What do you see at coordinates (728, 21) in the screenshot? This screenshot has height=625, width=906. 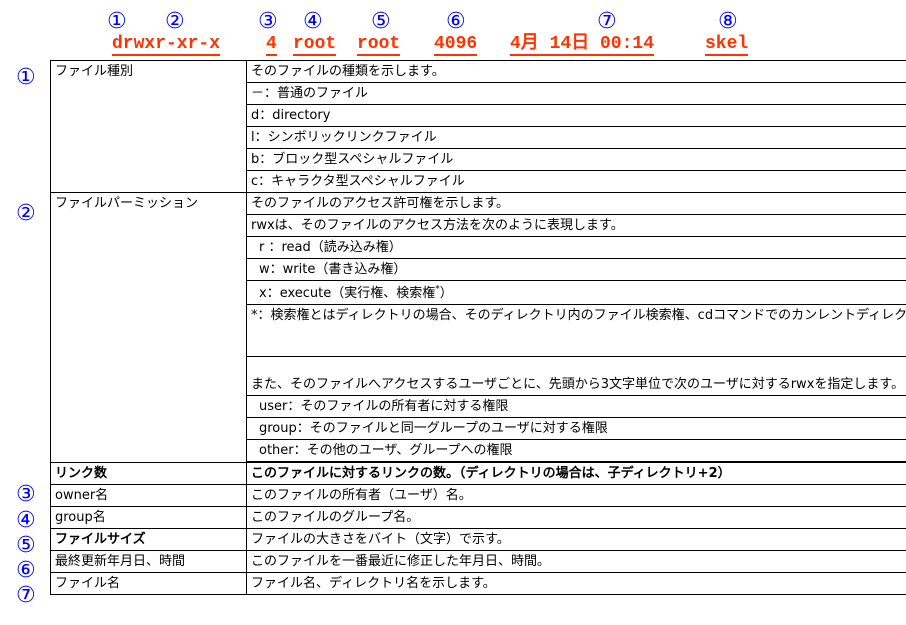 I see `header-number-8: ⑧` at bounding box center [728, 21].